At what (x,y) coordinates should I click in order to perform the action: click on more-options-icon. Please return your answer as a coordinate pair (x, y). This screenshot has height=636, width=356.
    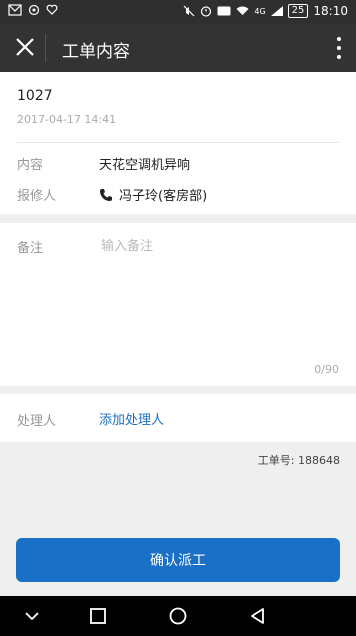
    Looking at the image, I should click on (339, 48).